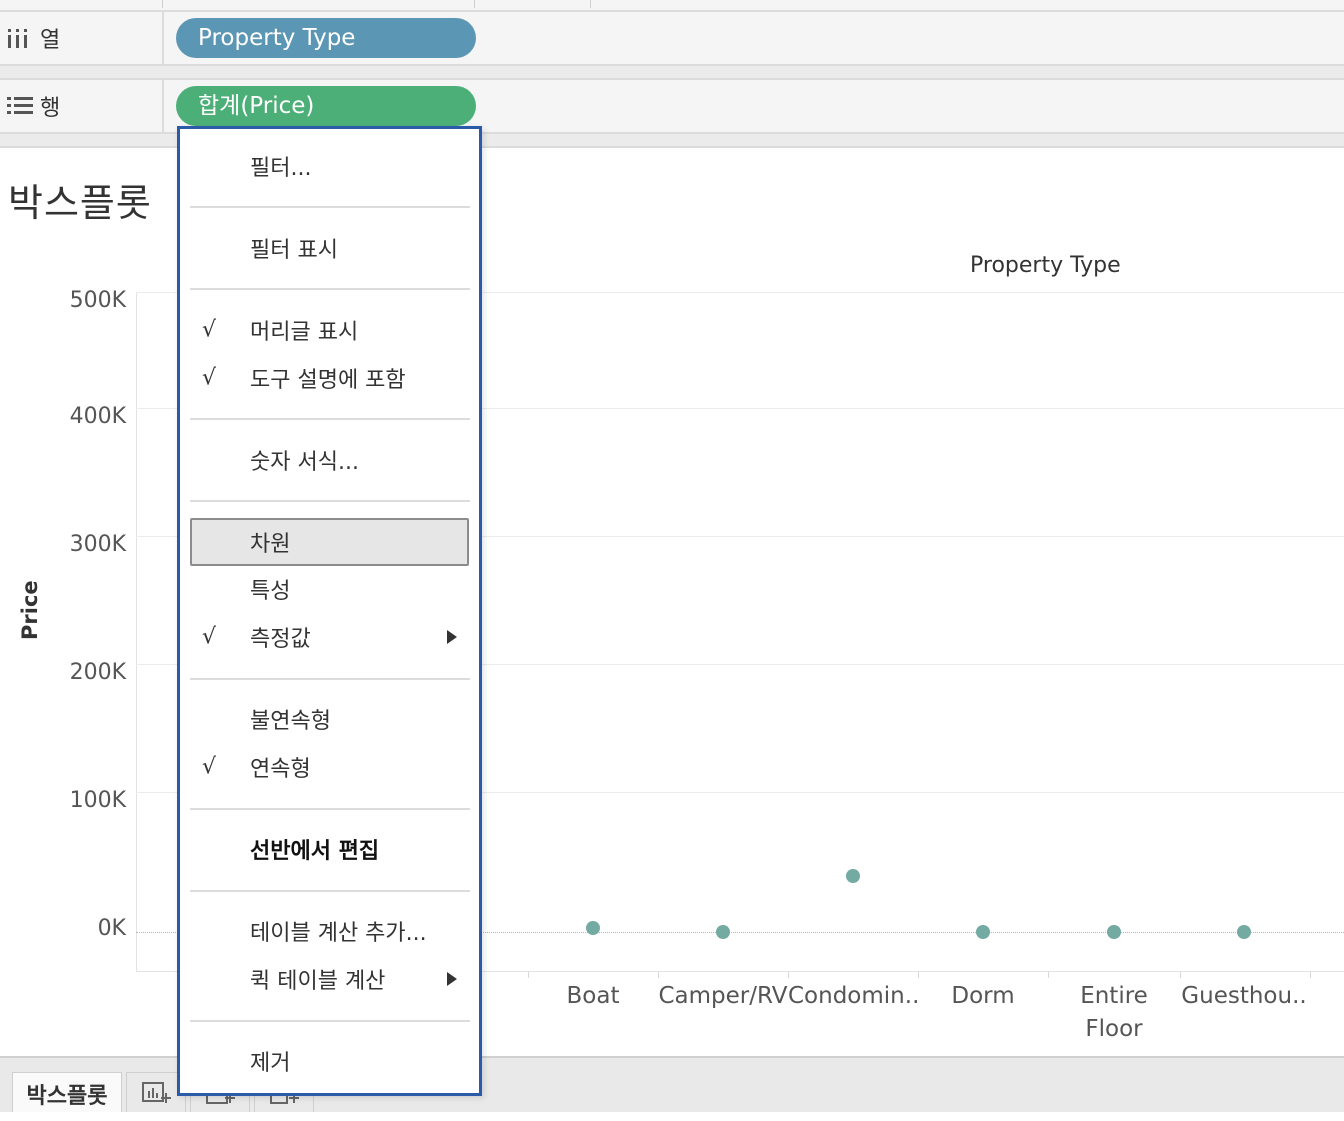  What do you see at coordinates (318, 981) in the screenshot?
I see `menu-item-label: 퀵 테이블 계산` at bounding box center [318, 981].